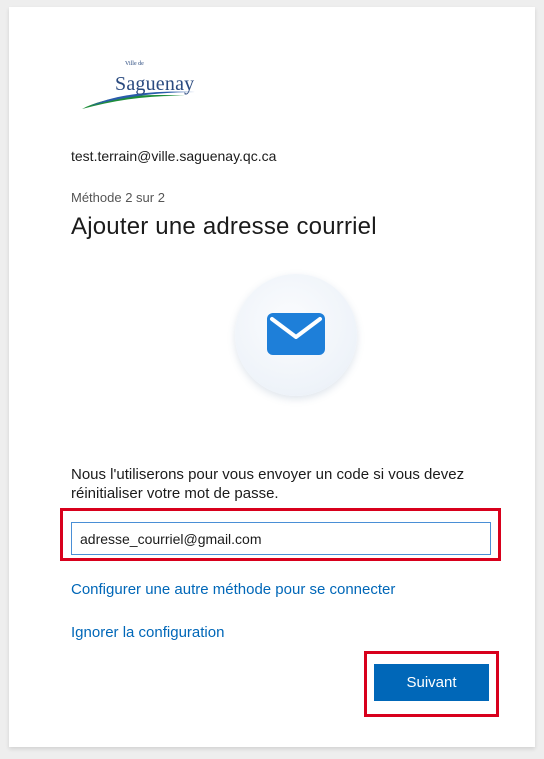 The height and width of the screenshot is (759, 544). What do you see at coordinates (155, 84) in the screenshot?
I see `logo-wordmark: Saguenay` at bounding box center [155, 84].